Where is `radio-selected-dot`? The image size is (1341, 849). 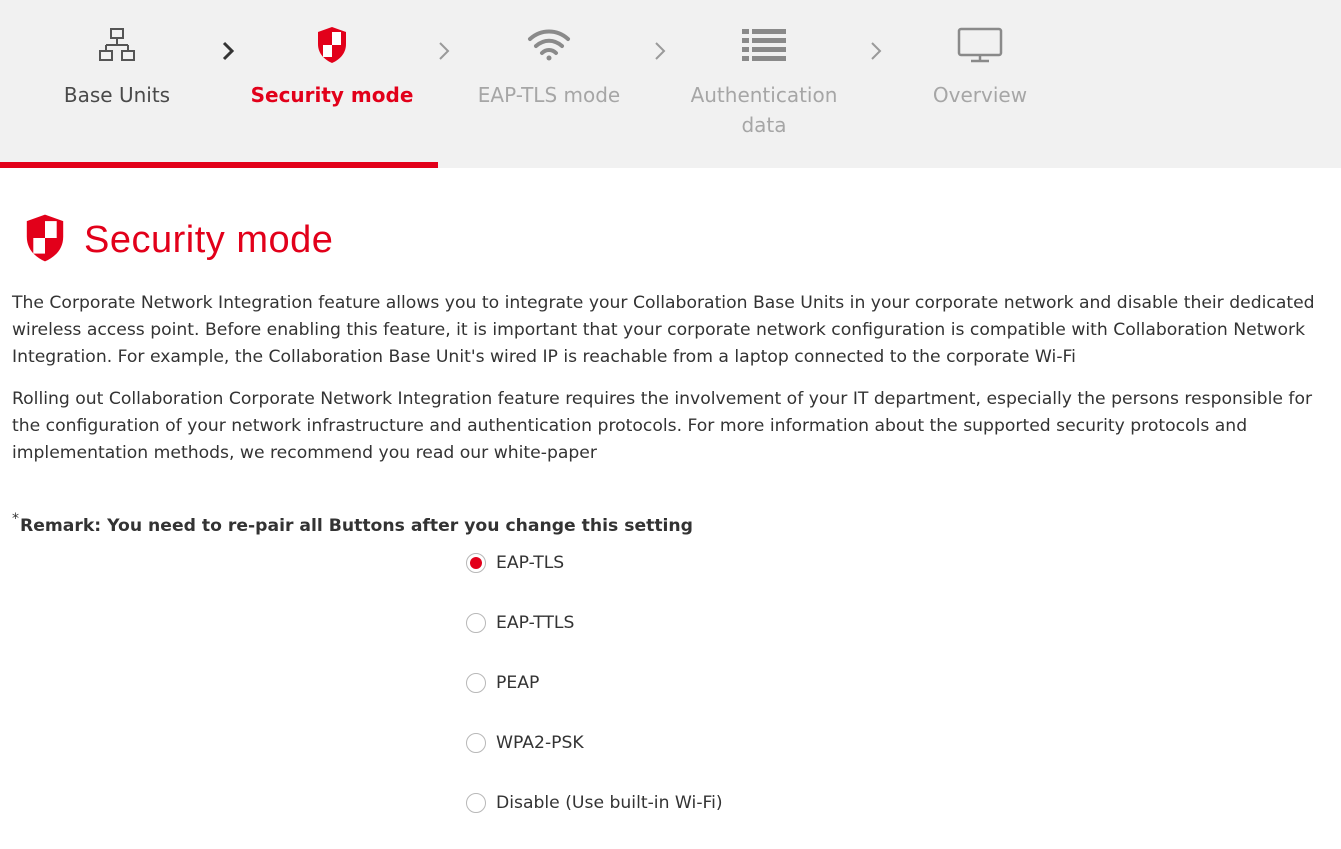 radio-selected-dot is located at coordinates (476, 563).